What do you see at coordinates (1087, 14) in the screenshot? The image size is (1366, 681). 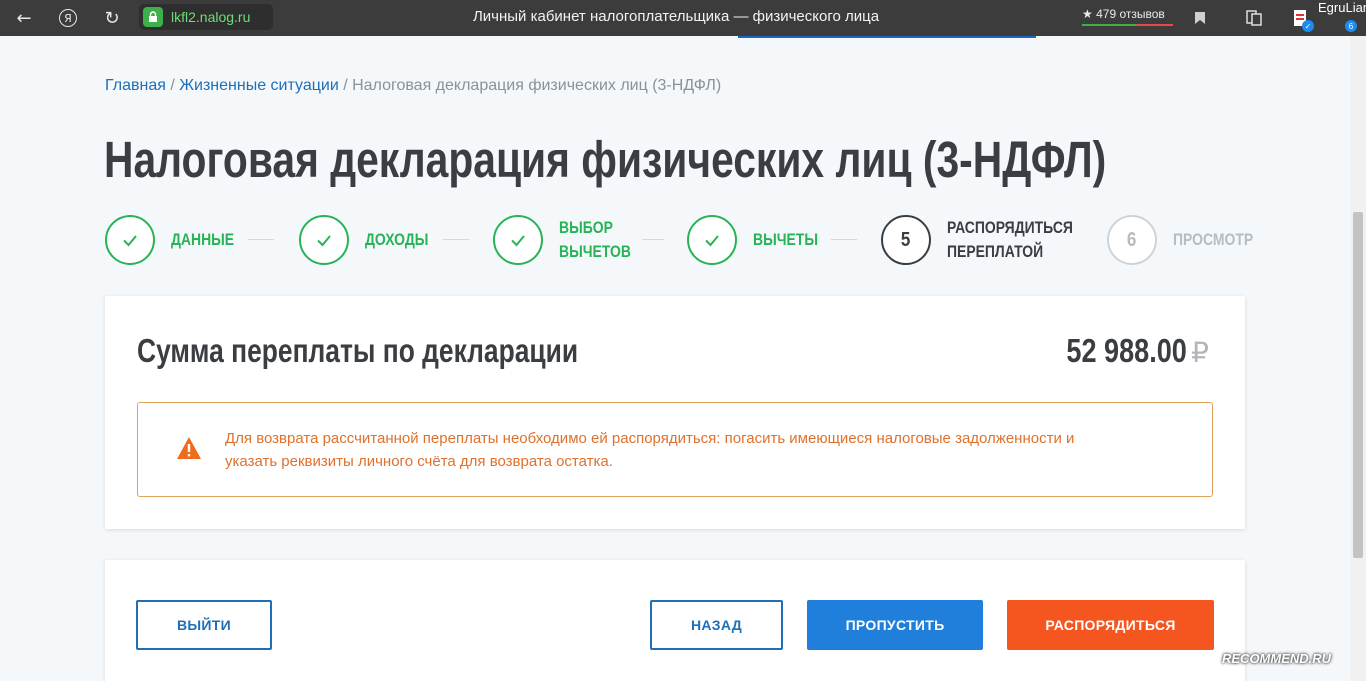 I see `star-icon: ★` at bounding box center [1087, 14].